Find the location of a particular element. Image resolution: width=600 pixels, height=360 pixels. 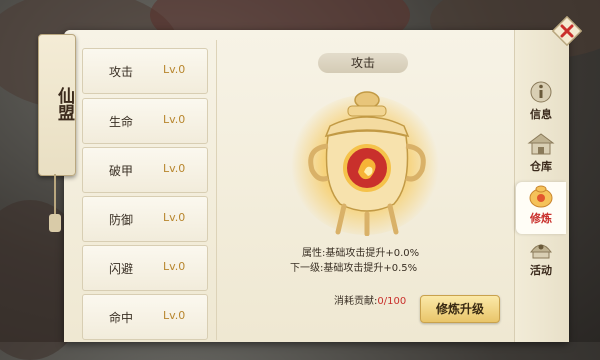

close-button is located at coordinates (567, 31).